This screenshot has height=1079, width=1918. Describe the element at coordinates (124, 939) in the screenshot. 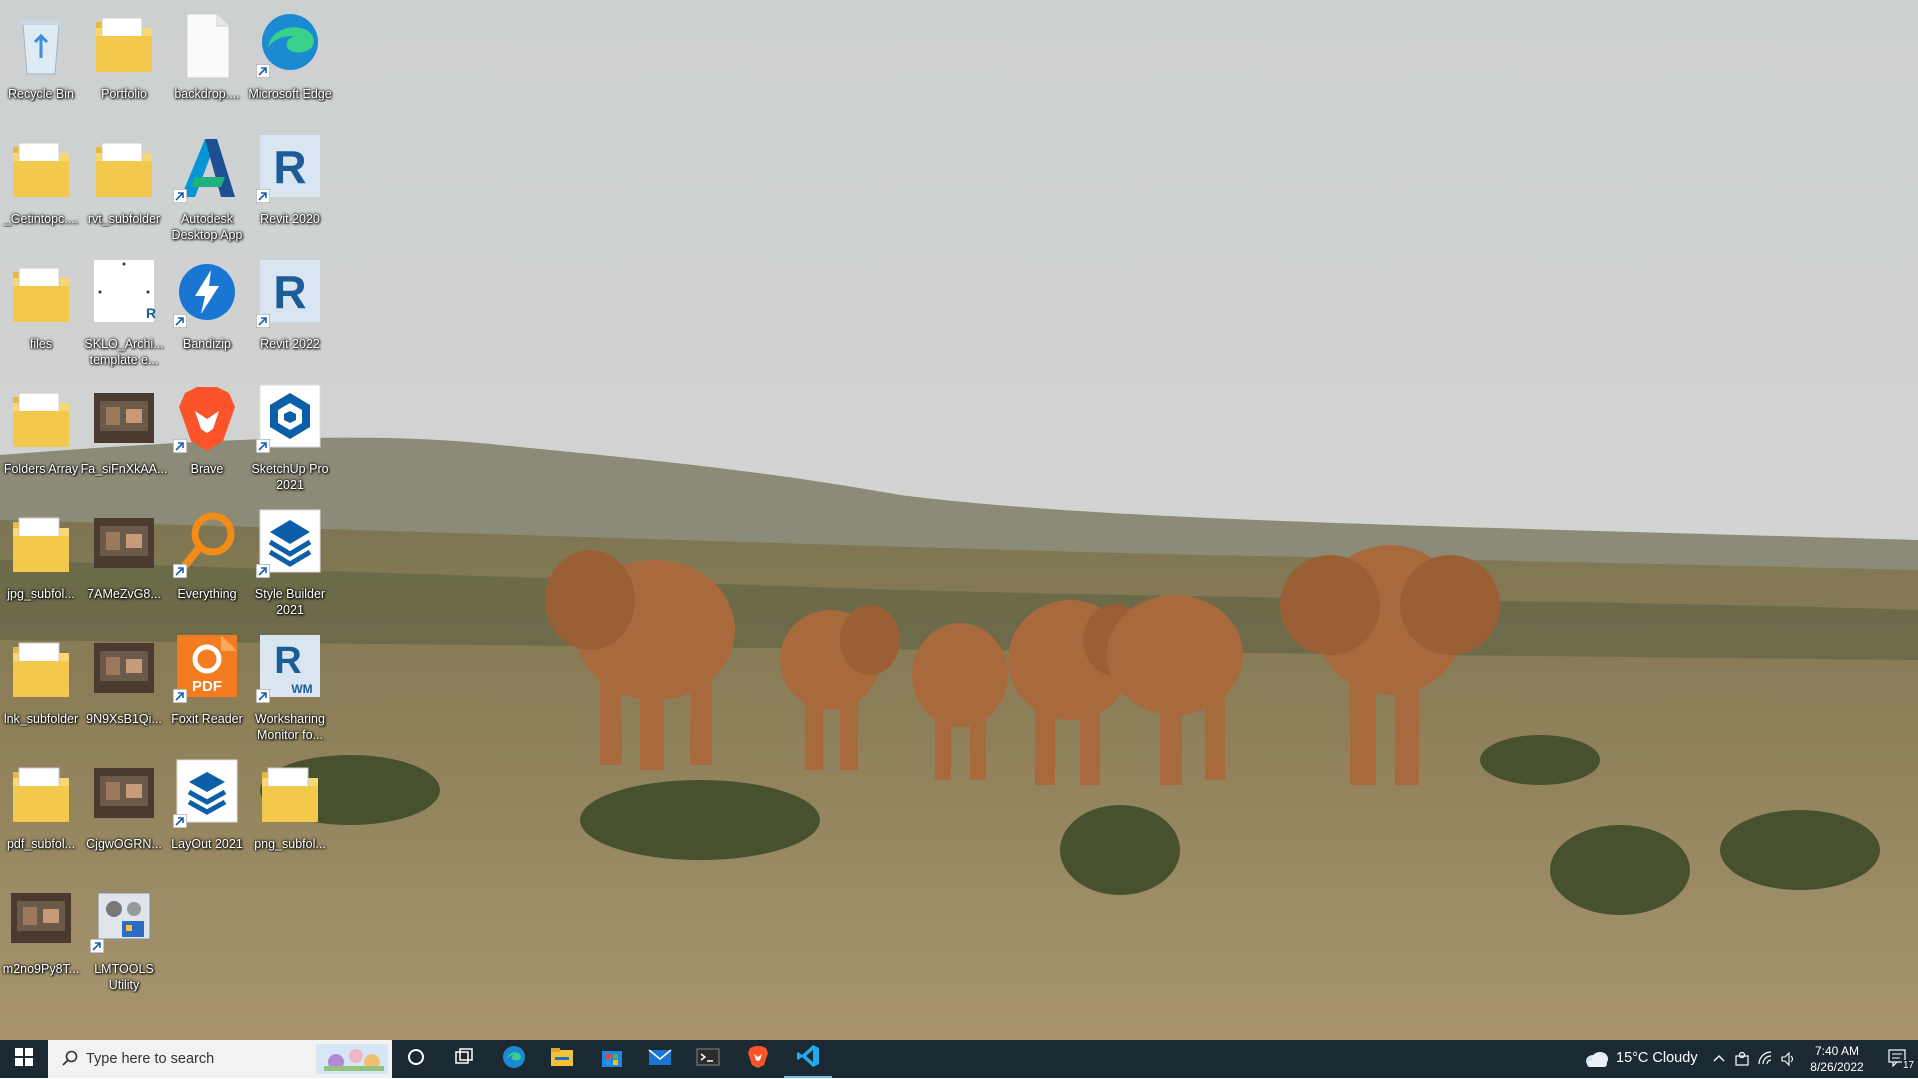

I see `desktop-icon-lmtools-utility: LMTOOLS Utility` at that location.